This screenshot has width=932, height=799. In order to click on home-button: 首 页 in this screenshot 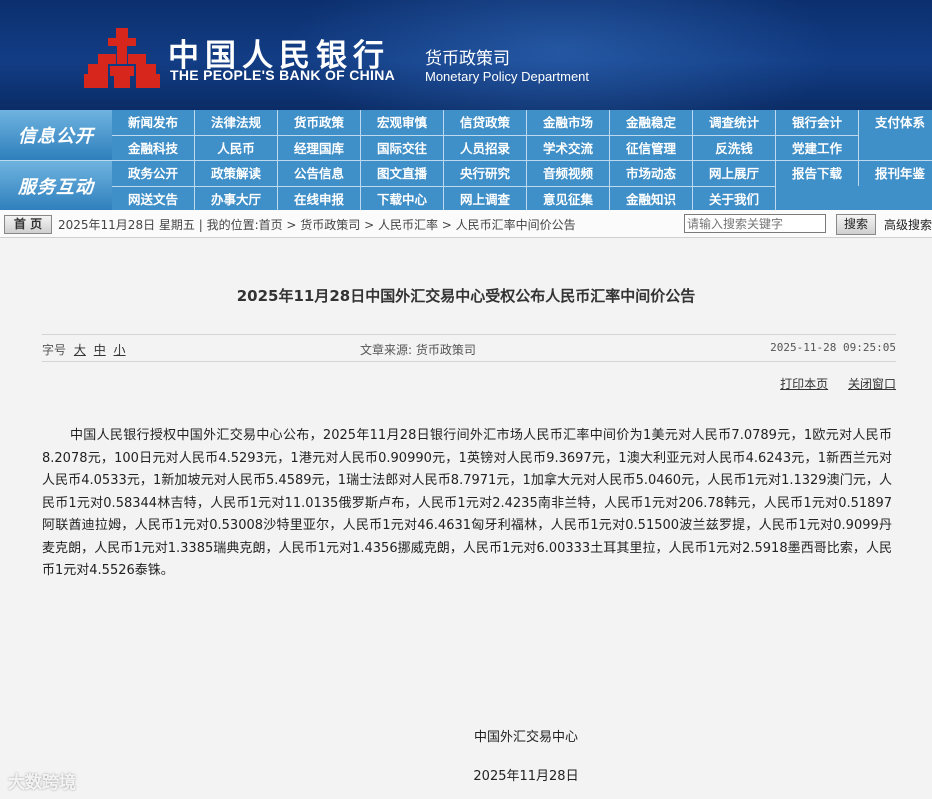, I will do `click(28, 224)`.